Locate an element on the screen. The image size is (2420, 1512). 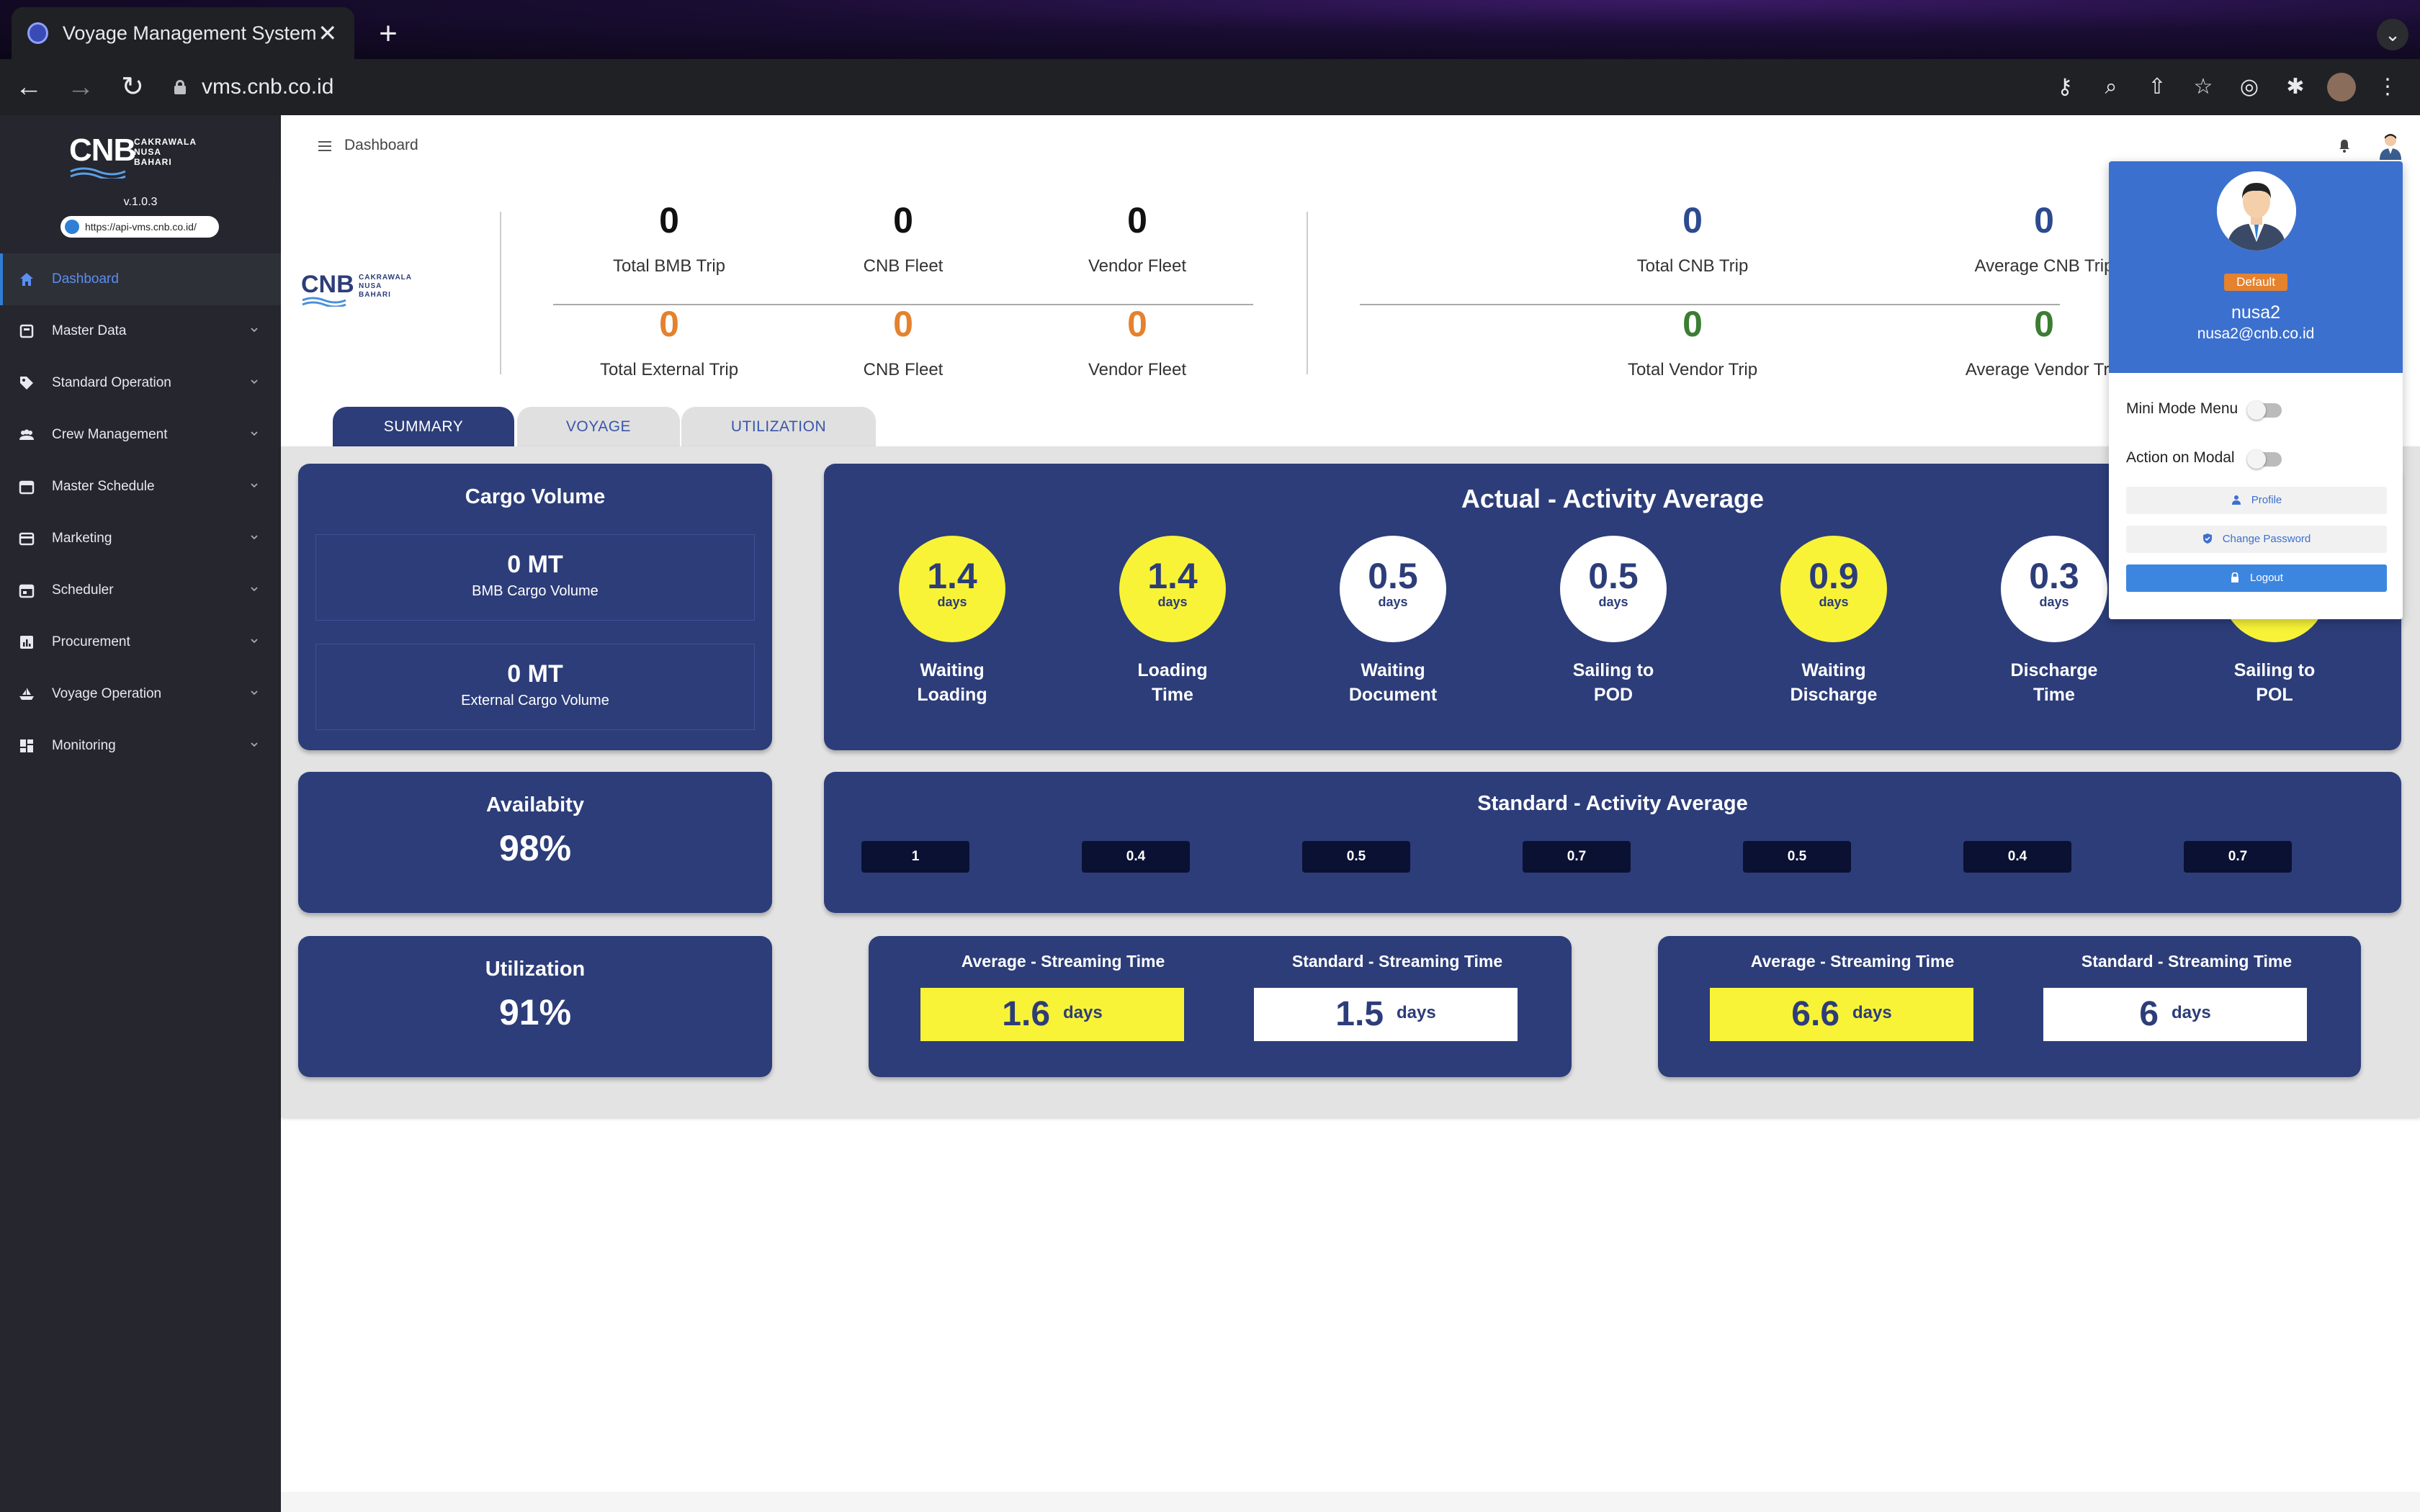
bell-icon is located at coordinates (2344, 145).